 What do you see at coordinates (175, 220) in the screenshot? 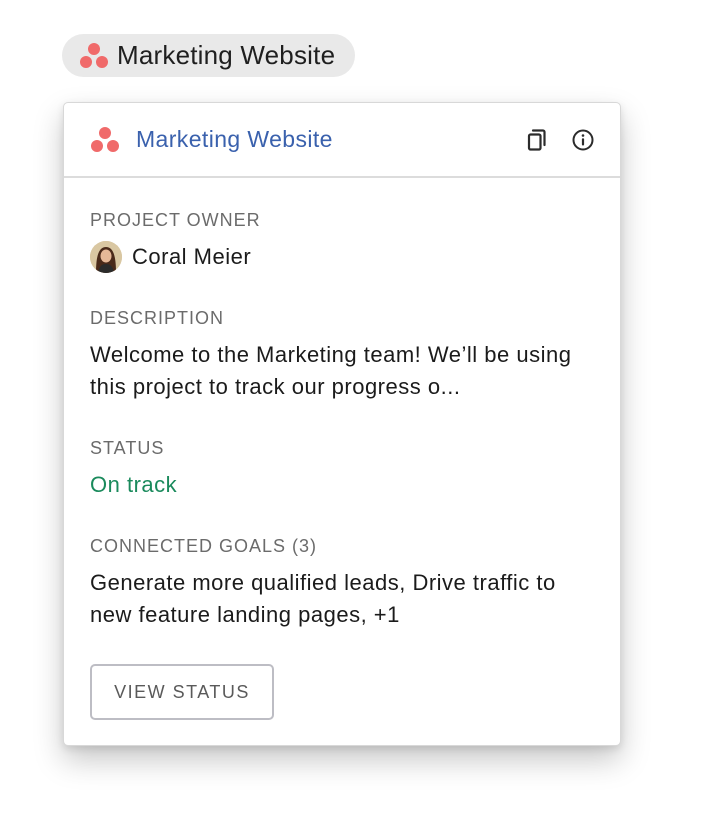
I see `project-owner-label: PROJECT OWNER` at bounding box center [175, 220].